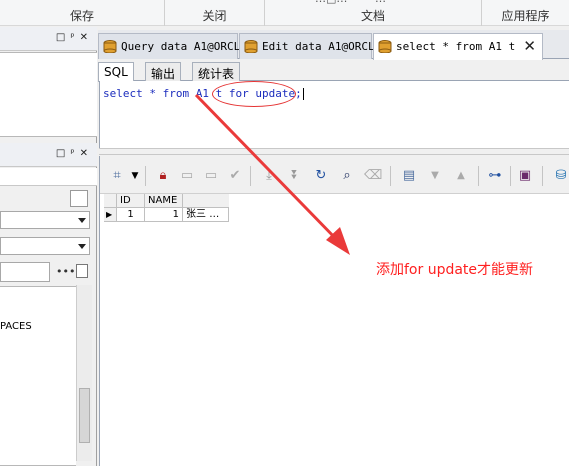 Image resolution: width=569 pixels, height=466 pixels. Describe the element at coordinates (79, 198) in the screenshot. I see `left-panel-button` at that location.